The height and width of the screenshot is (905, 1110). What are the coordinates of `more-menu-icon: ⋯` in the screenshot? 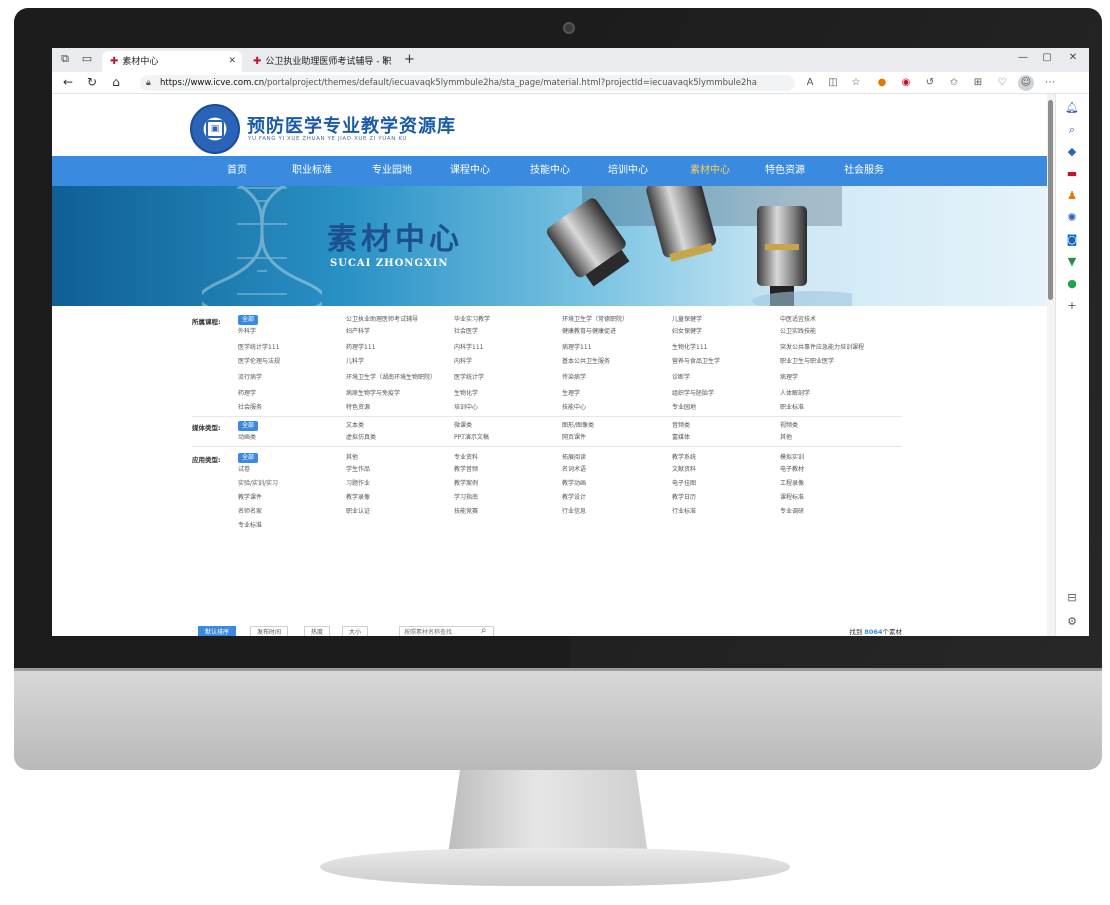 It's located at (1050, 83).